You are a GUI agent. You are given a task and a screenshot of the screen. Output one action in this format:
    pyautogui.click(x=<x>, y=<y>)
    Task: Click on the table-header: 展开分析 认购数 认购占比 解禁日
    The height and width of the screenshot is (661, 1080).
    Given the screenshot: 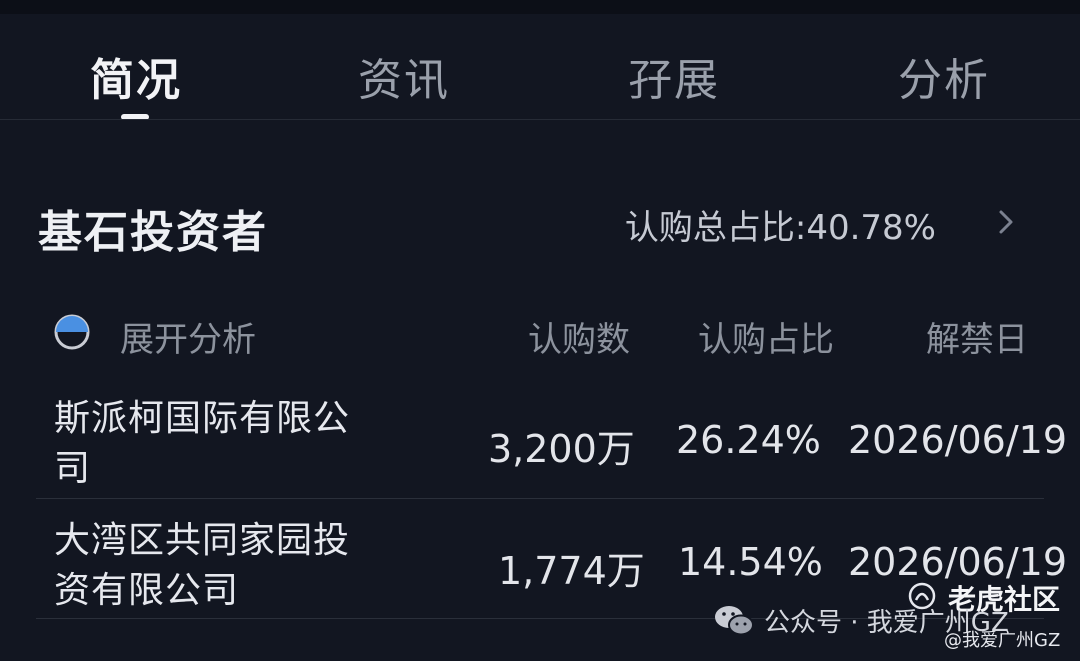 What is the action you would take?
    pyautogui.click(x=540, y=335)
    